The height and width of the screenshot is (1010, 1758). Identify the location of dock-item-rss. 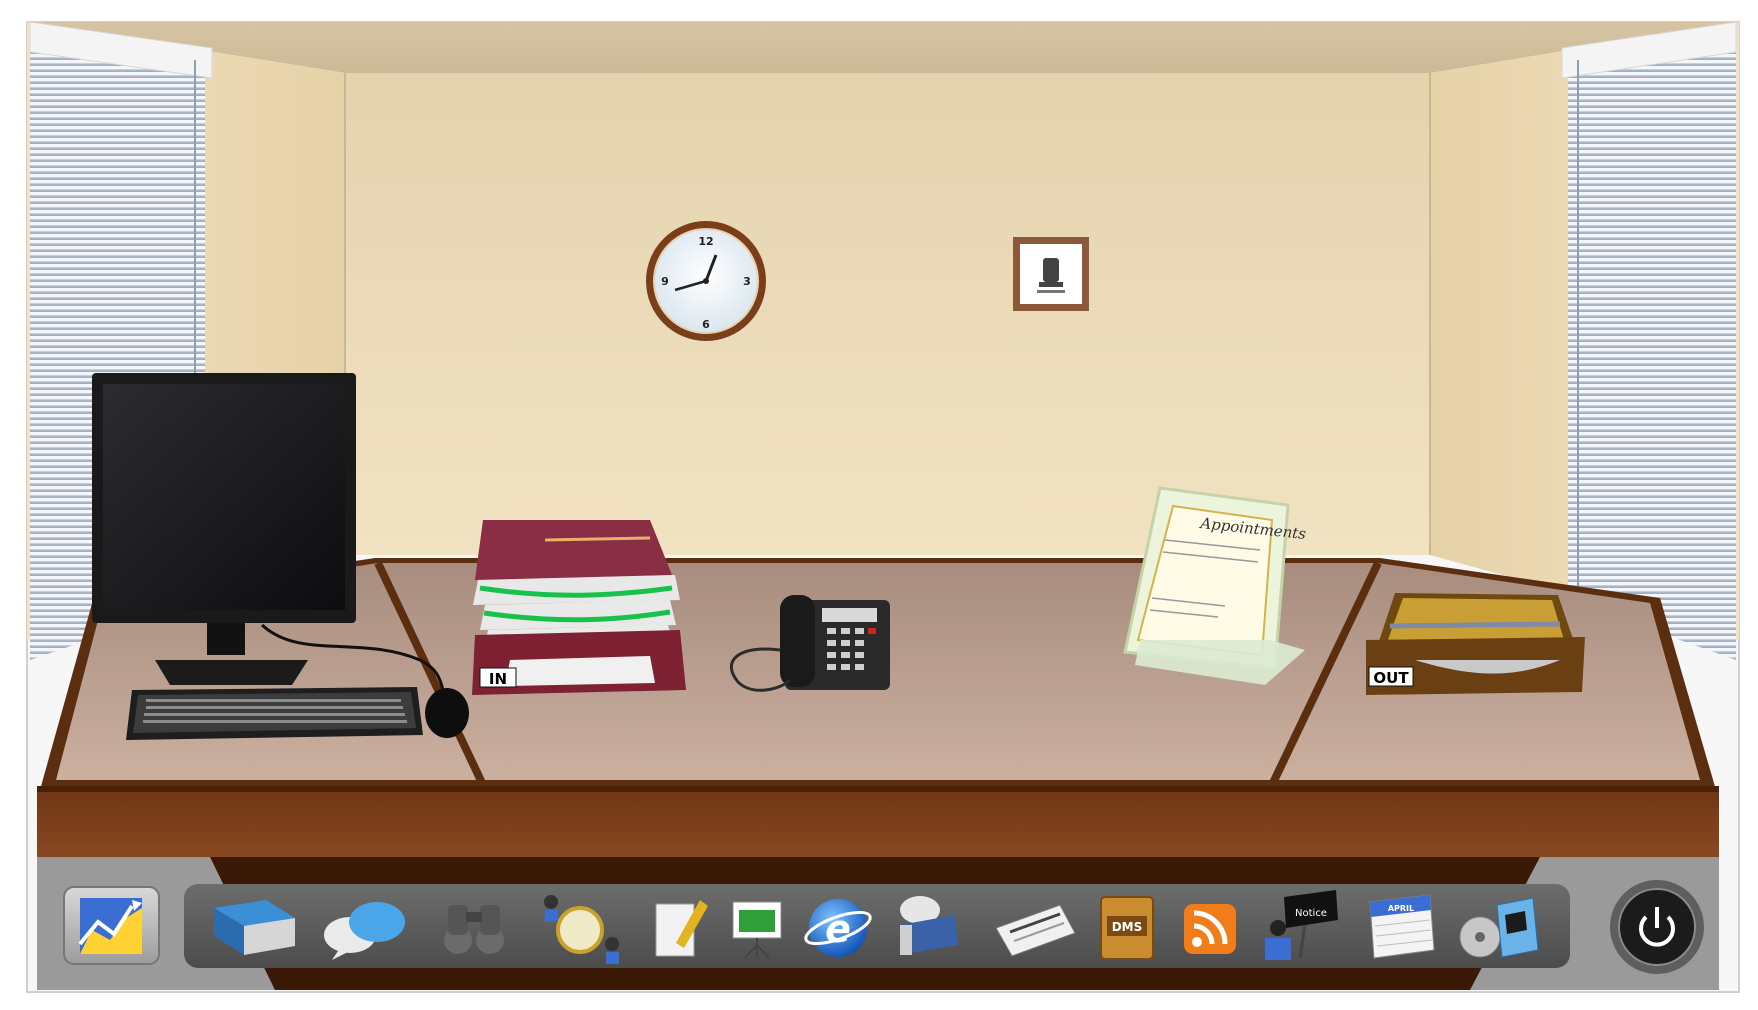
(1210, 929).